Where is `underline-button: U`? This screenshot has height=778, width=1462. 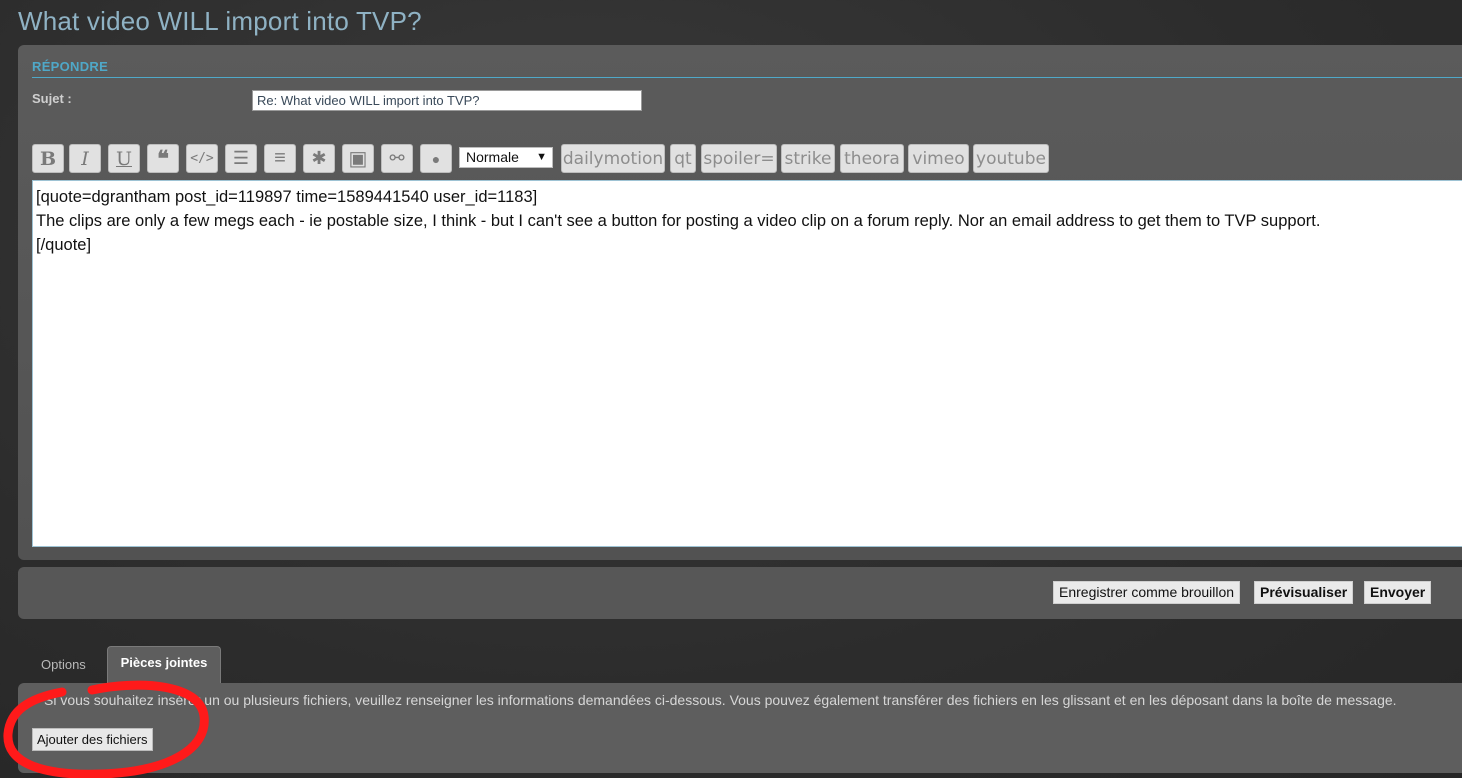
underline-button: U is located at coordinates (124, 158).